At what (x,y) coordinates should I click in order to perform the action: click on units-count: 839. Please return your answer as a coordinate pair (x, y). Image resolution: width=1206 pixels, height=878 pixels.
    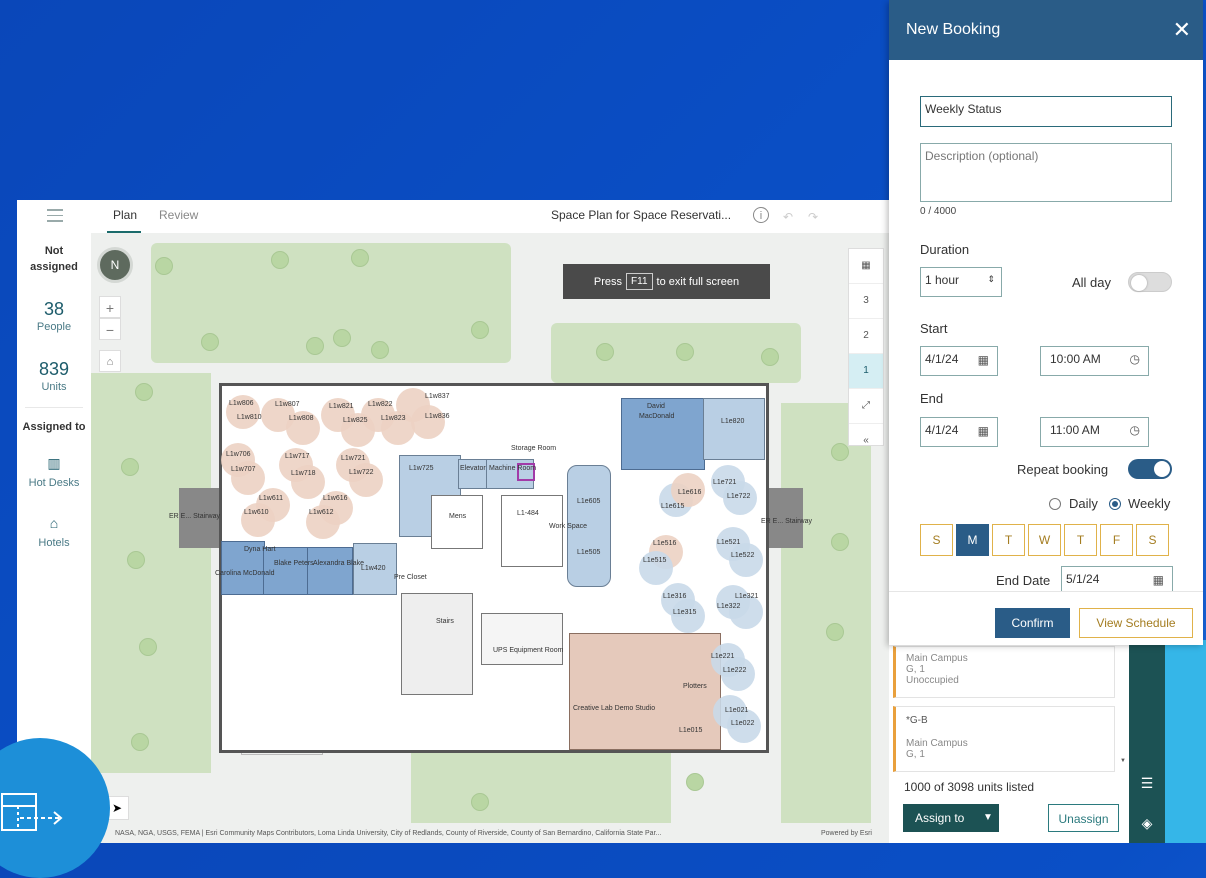
    Looking at the image, I should click on (54, 369).